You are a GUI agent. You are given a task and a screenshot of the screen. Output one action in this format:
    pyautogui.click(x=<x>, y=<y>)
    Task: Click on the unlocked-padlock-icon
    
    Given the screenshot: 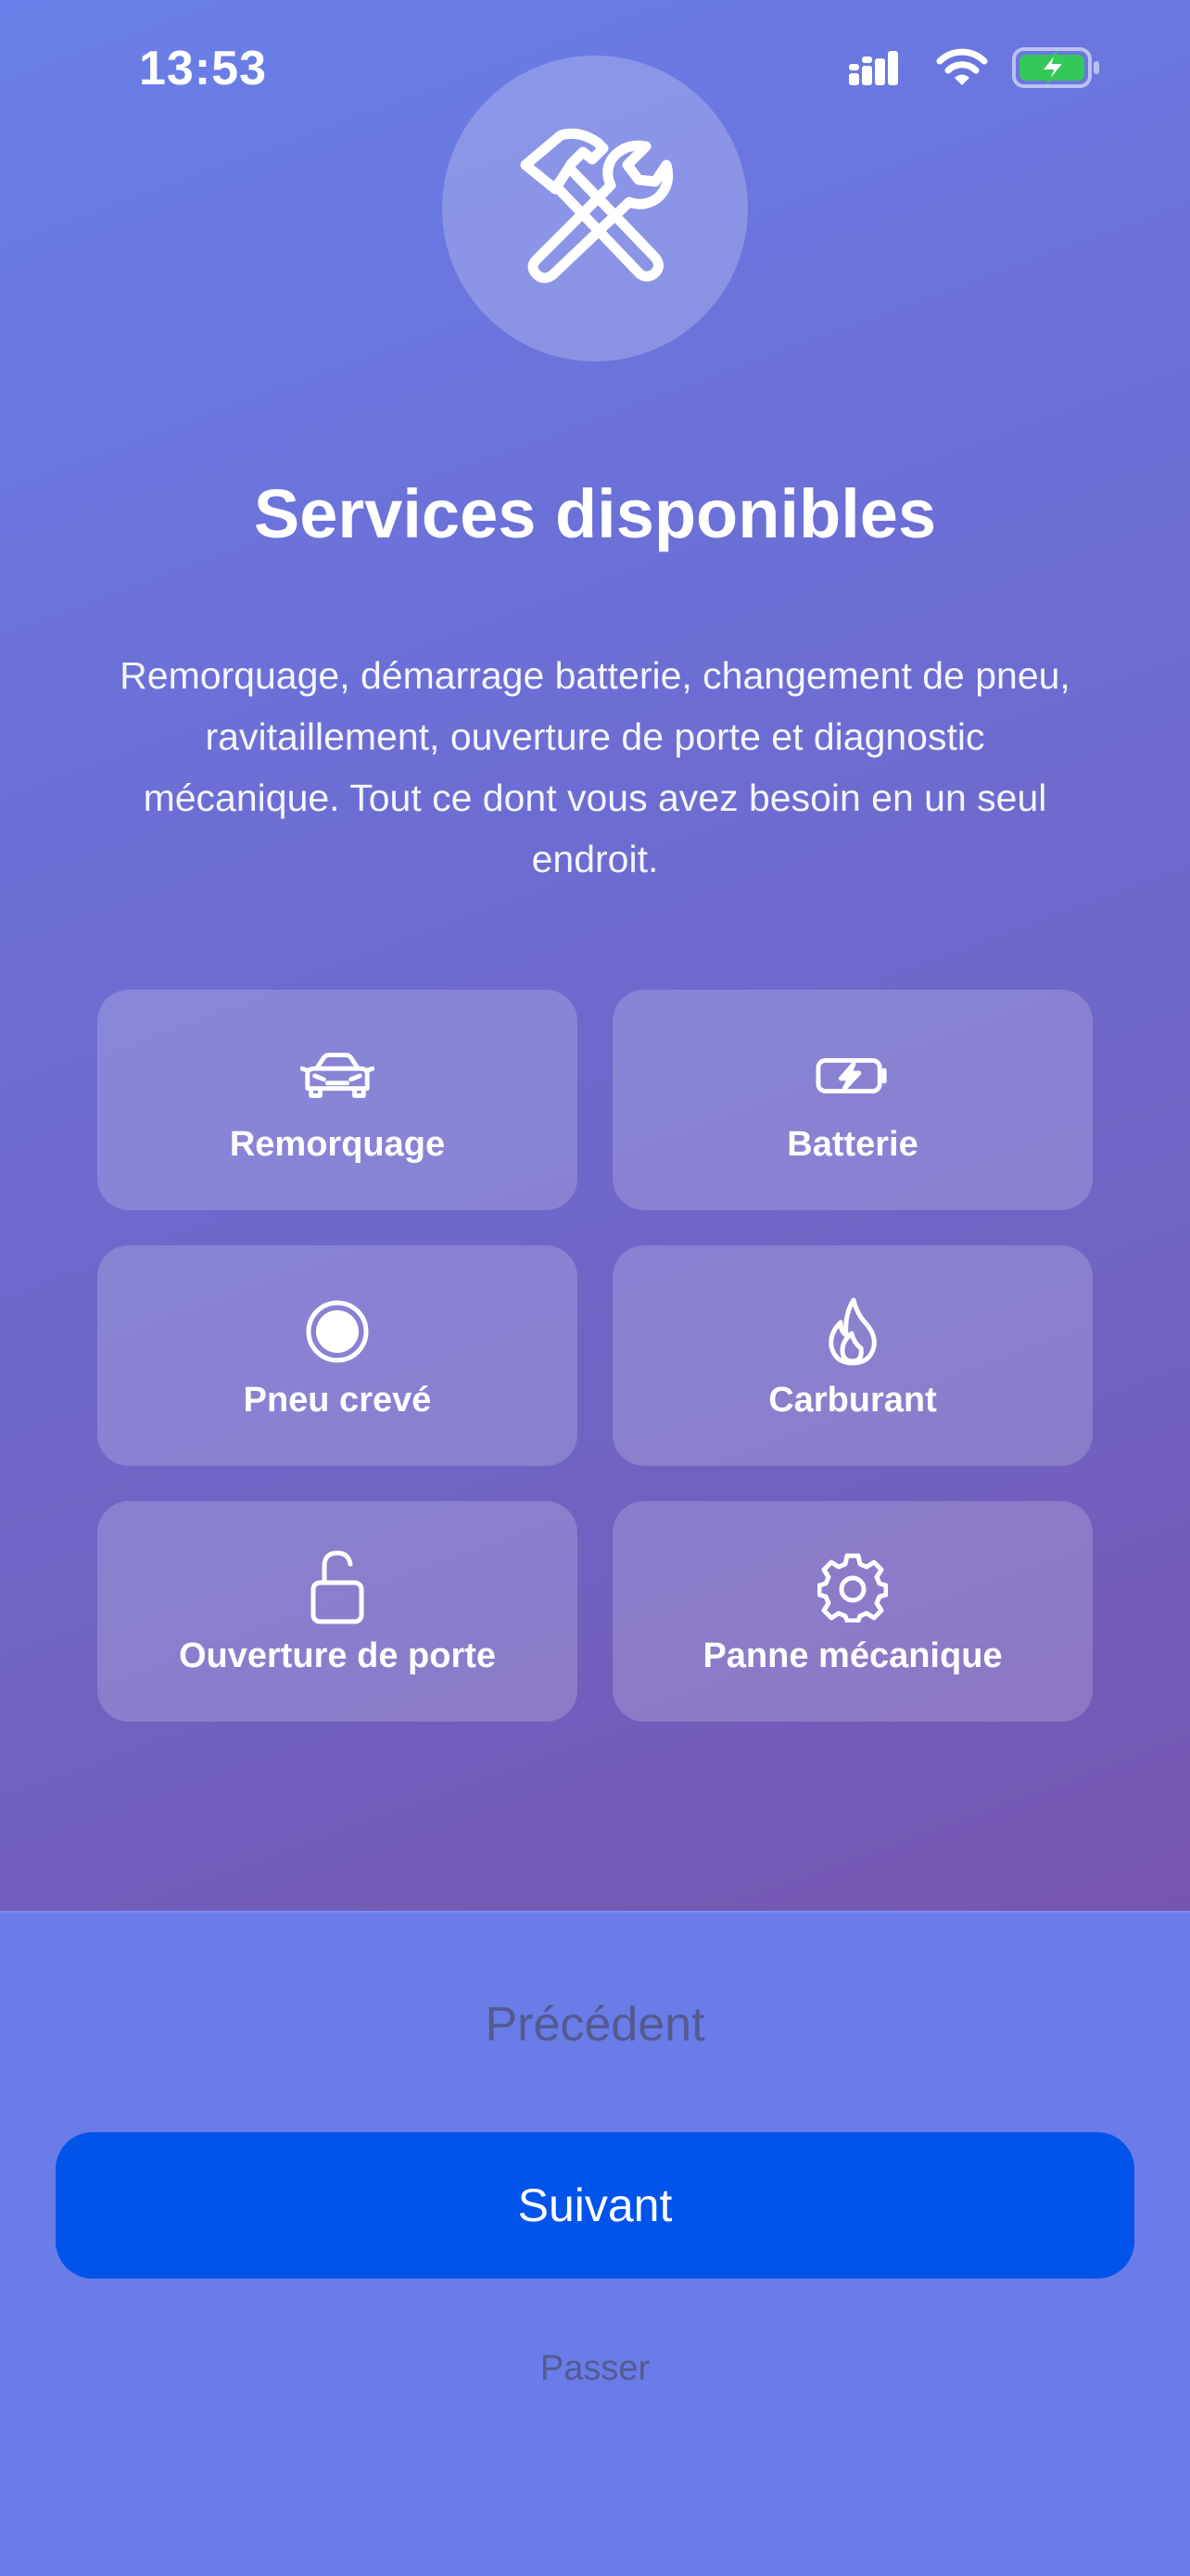 What is the action you would take?
    pyautogui.click(x=337, y=1587)
    